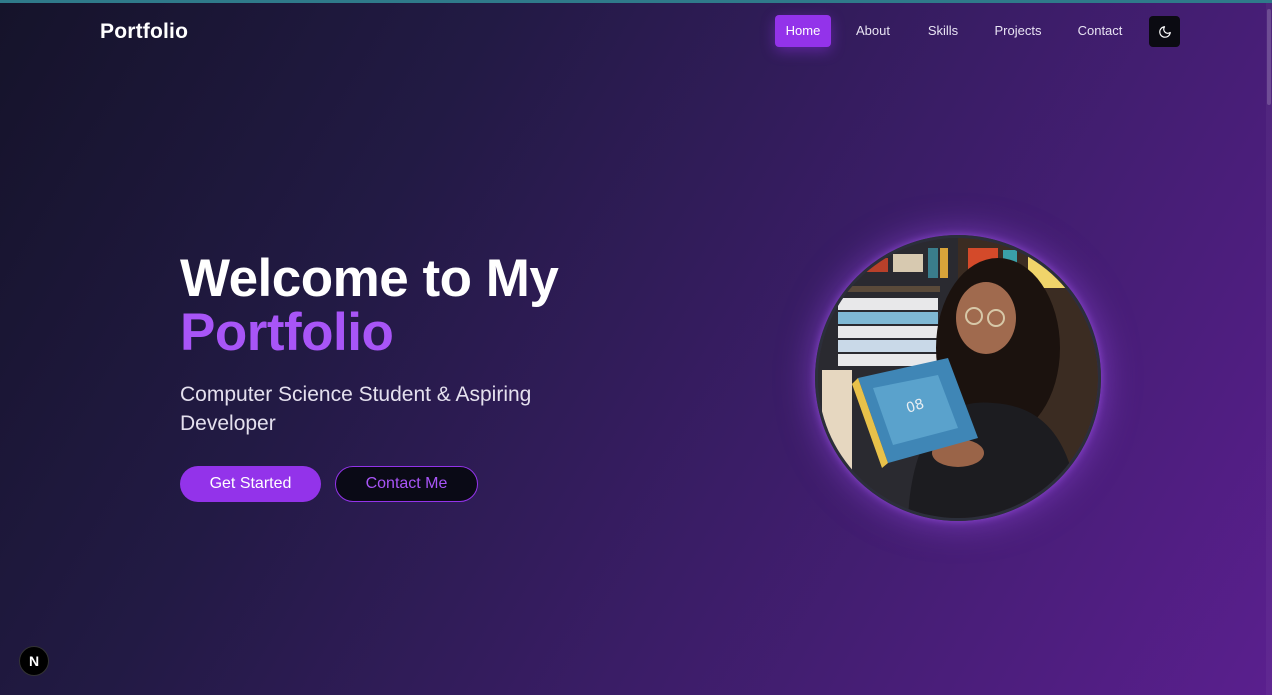 The image size is (1272, 695). Describe the element at coordinates (250, 484) in the screenshot. I see `get-started-button: Get Started` at that location.